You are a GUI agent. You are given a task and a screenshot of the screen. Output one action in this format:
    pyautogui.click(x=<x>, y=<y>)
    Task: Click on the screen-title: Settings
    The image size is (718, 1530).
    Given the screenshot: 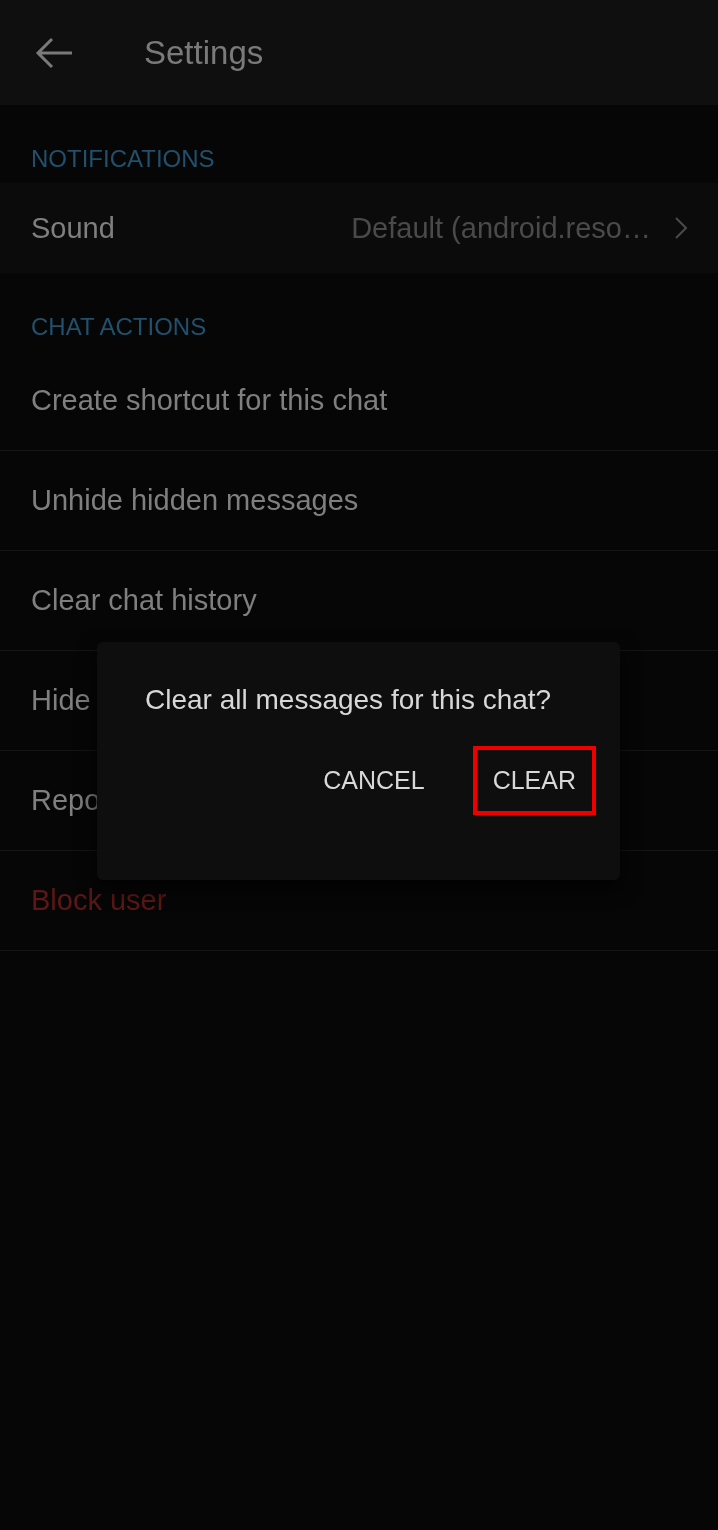 What is the action you would take?
    pyautogui.click(x=204, y=52)
    